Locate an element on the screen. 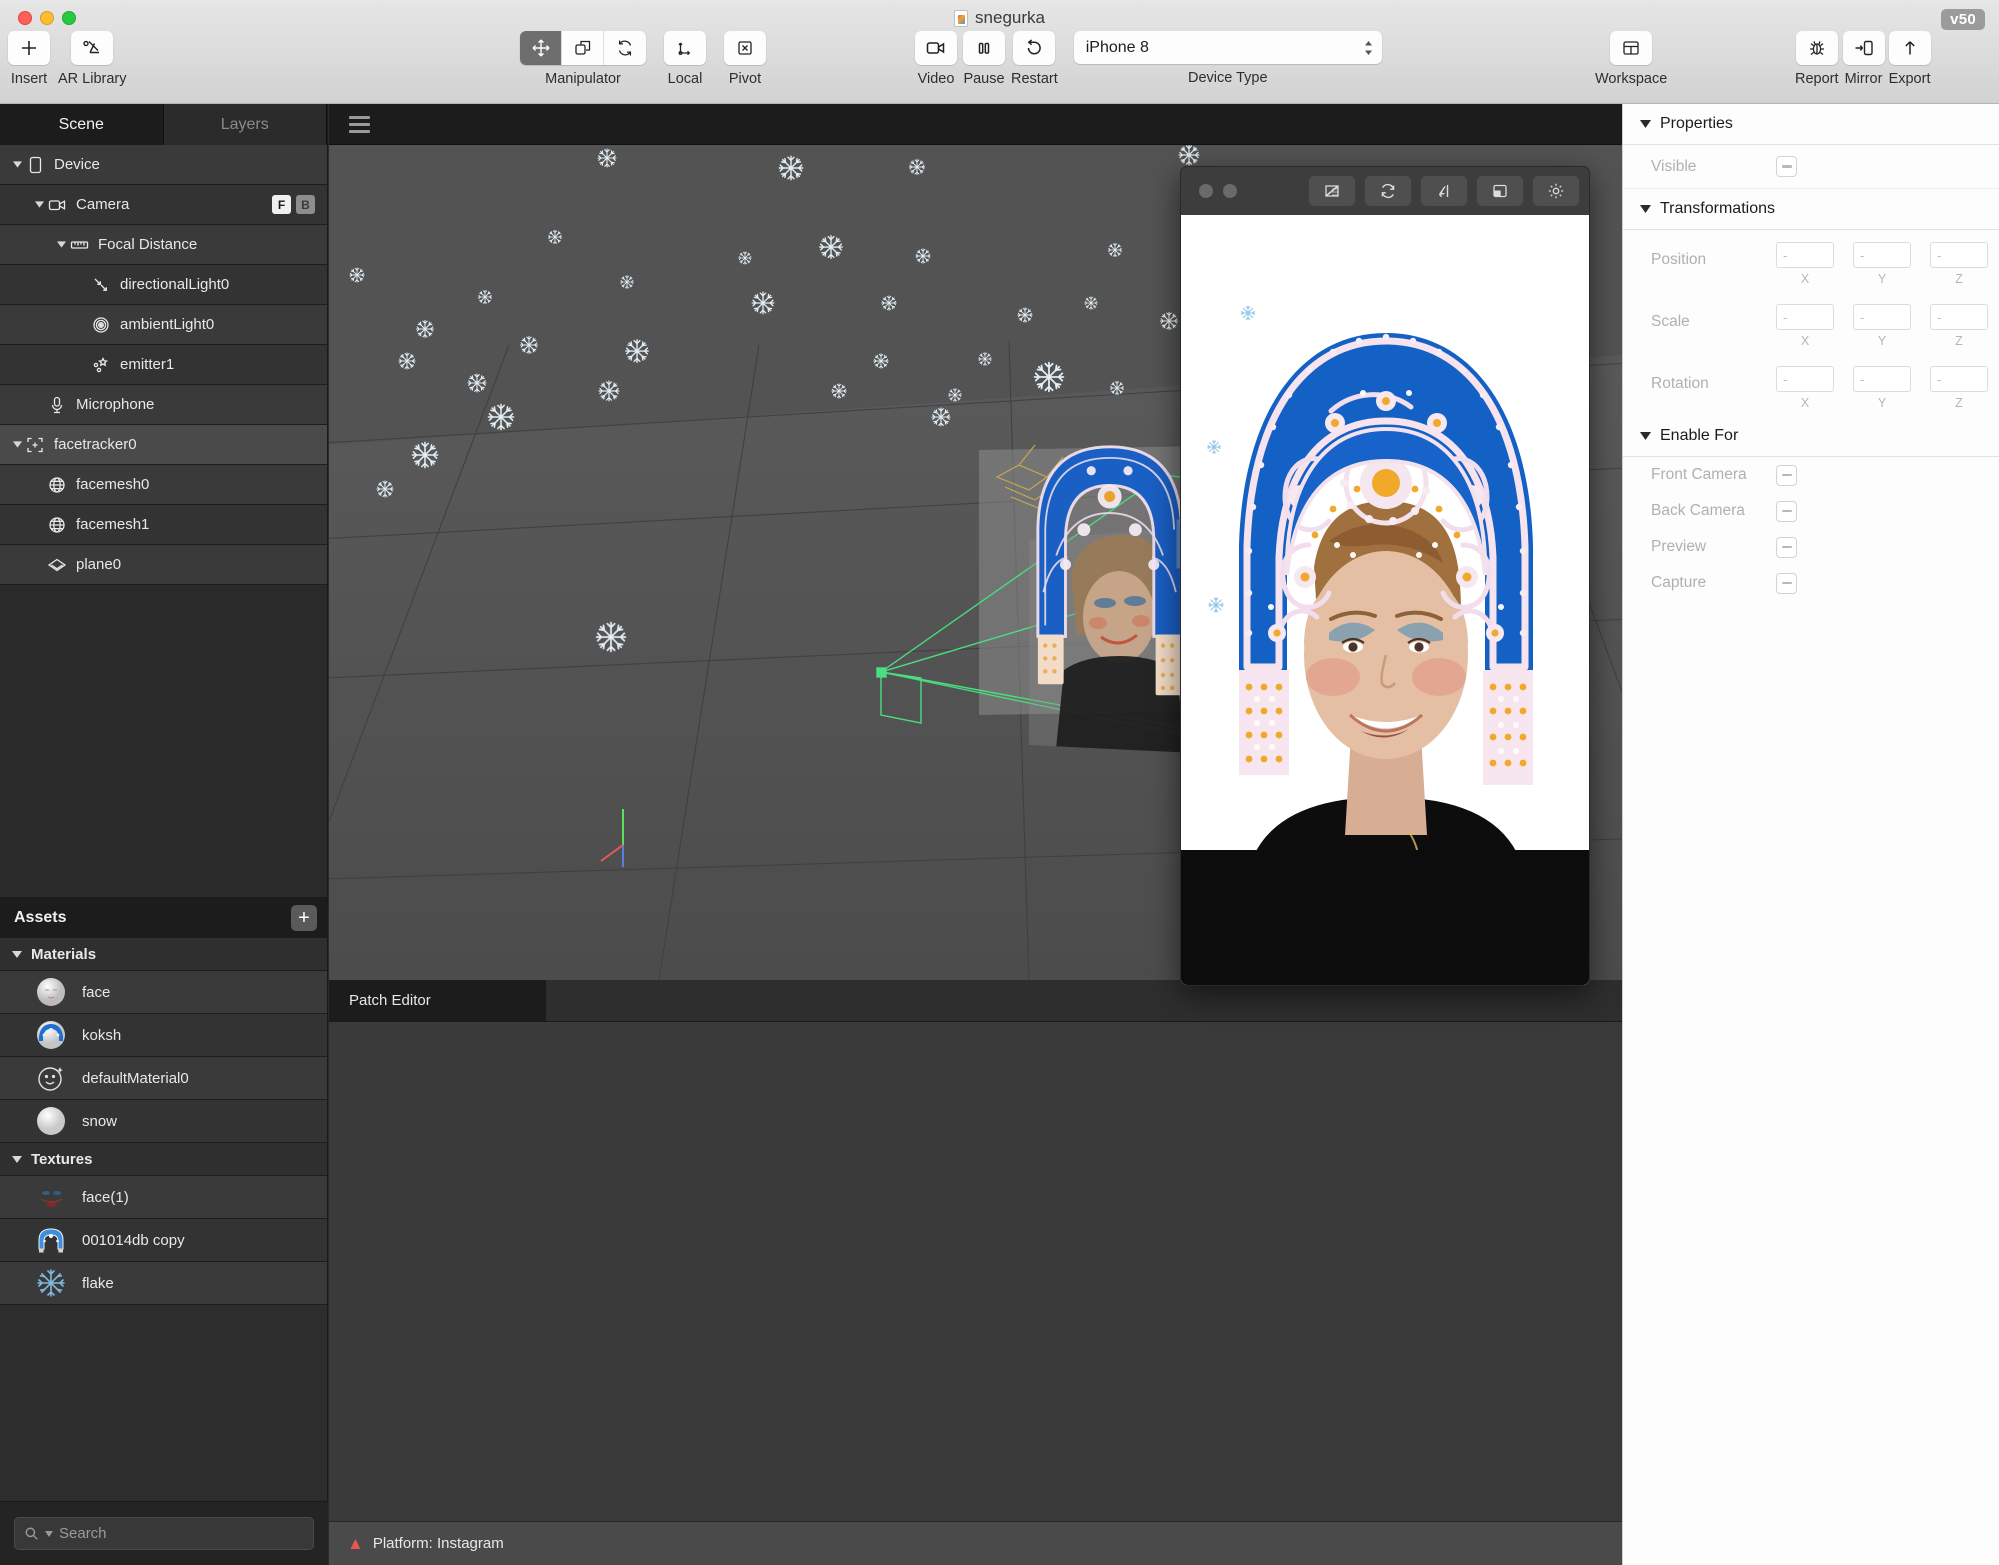 This screenshot has width=1999, height=1565. scene-tree-item-camera: Camera F B is located at coordinates (163, 205).